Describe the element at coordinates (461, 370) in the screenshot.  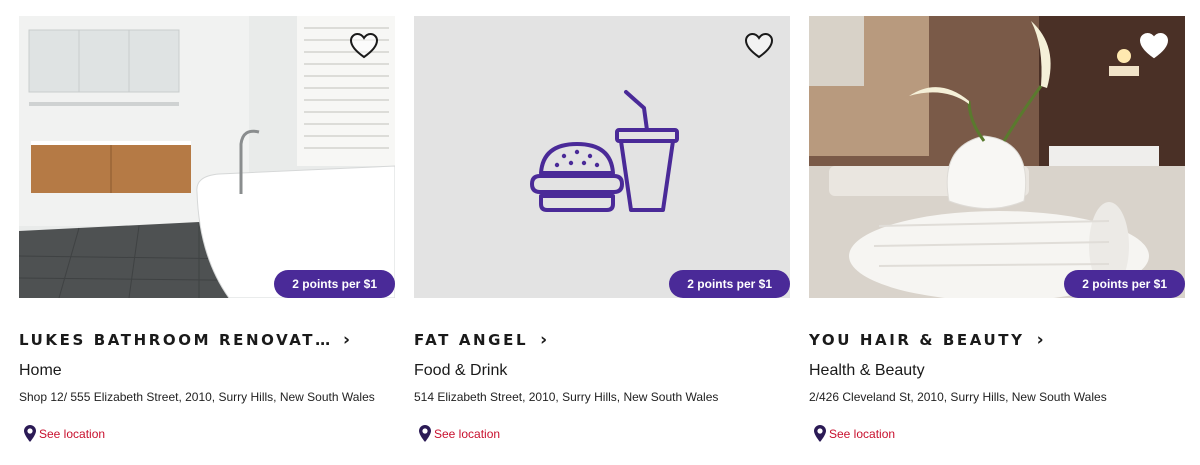
I see `merchant-category: Food & Drink` at that location.